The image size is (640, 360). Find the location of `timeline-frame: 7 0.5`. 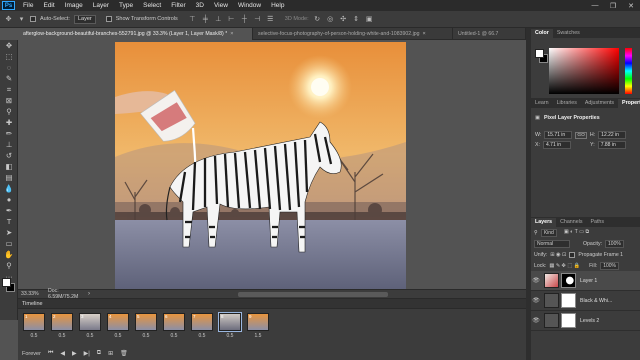

timeline-frame: 7 0.5 is located at coordinates (202, 326).